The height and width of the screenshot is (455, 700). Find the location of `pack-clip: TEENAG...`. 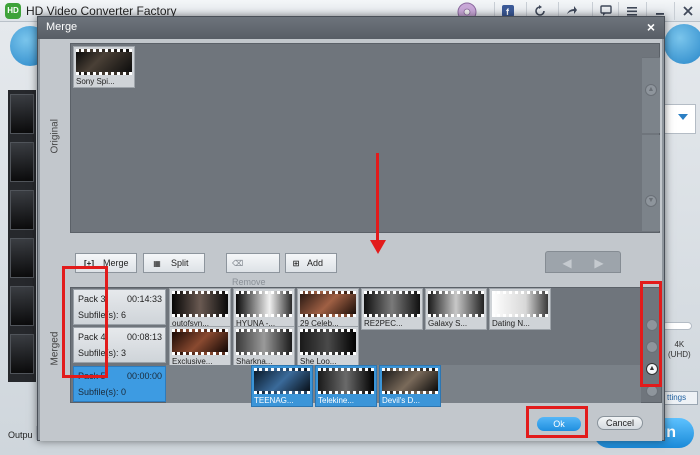

pack-clip: TEENAG... is located at coordinates (282, 386).